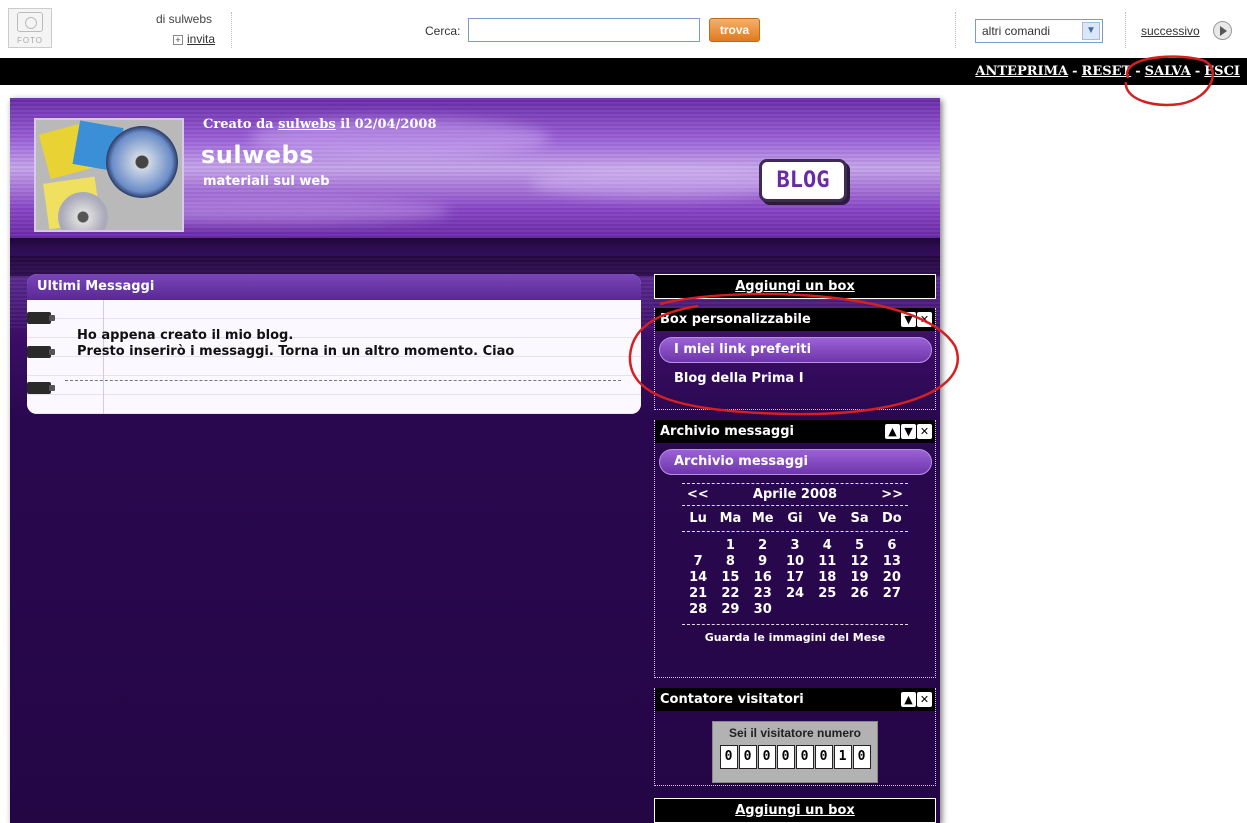  I want to click on calendar-day: 27, so click(892, 594).